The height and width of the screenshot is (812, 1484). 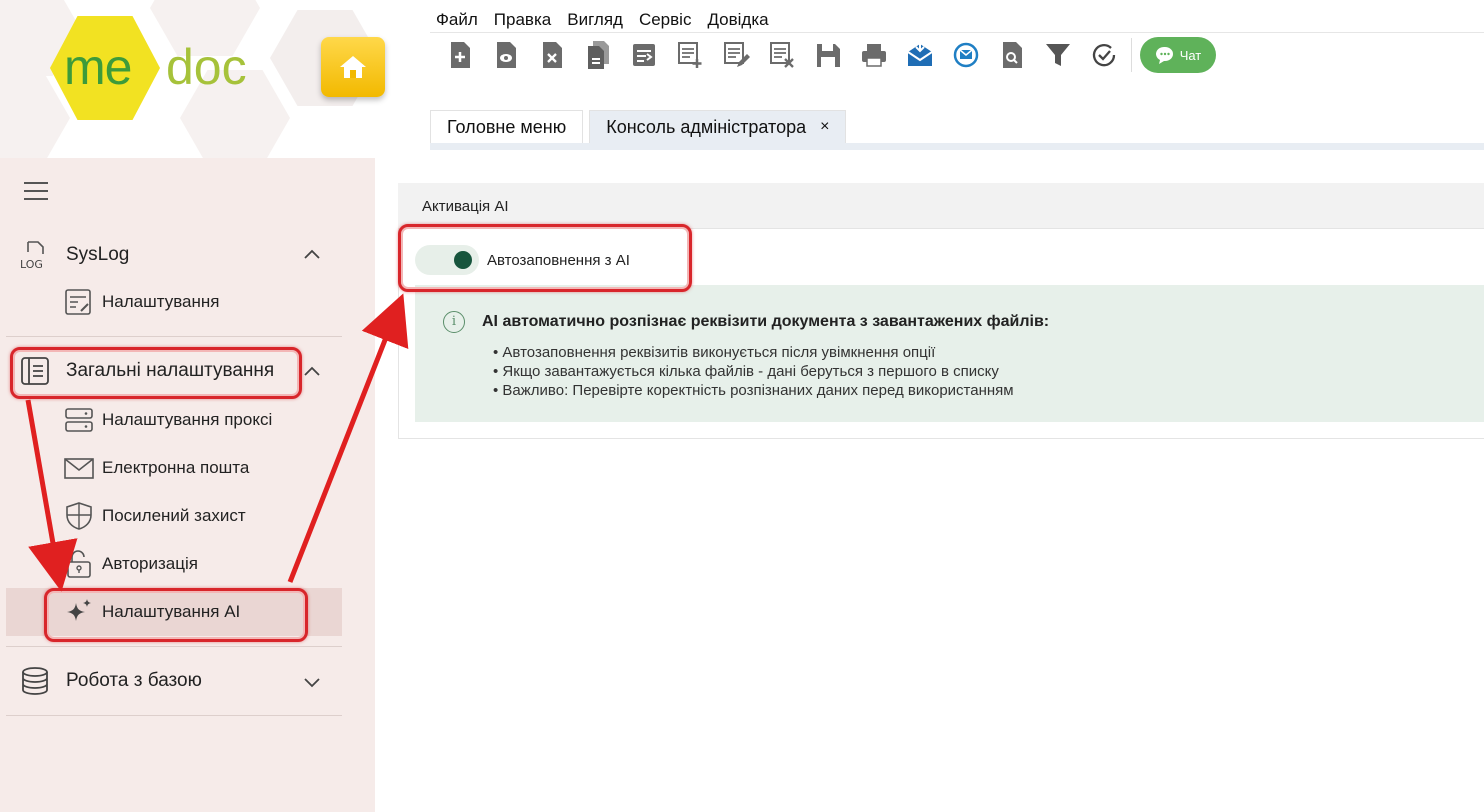 What do you see at coordinates (1131, 55) in the screenshot?
I see `toolbar-separator` at bounding box center [1131, 55].